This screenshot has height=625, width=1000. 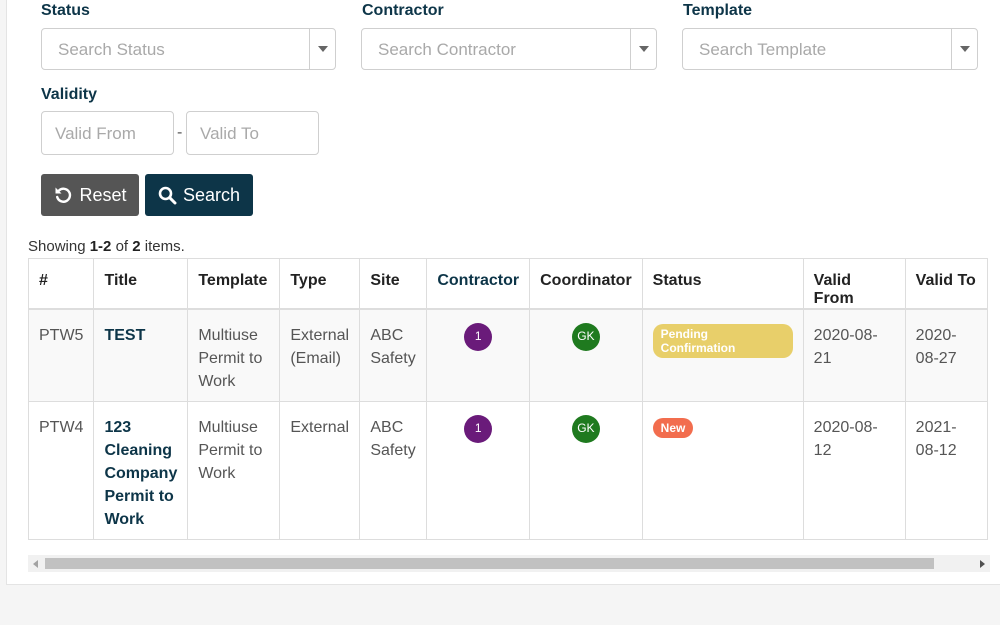 I want to click on summary-middle: of, so click(x=122, y=246).